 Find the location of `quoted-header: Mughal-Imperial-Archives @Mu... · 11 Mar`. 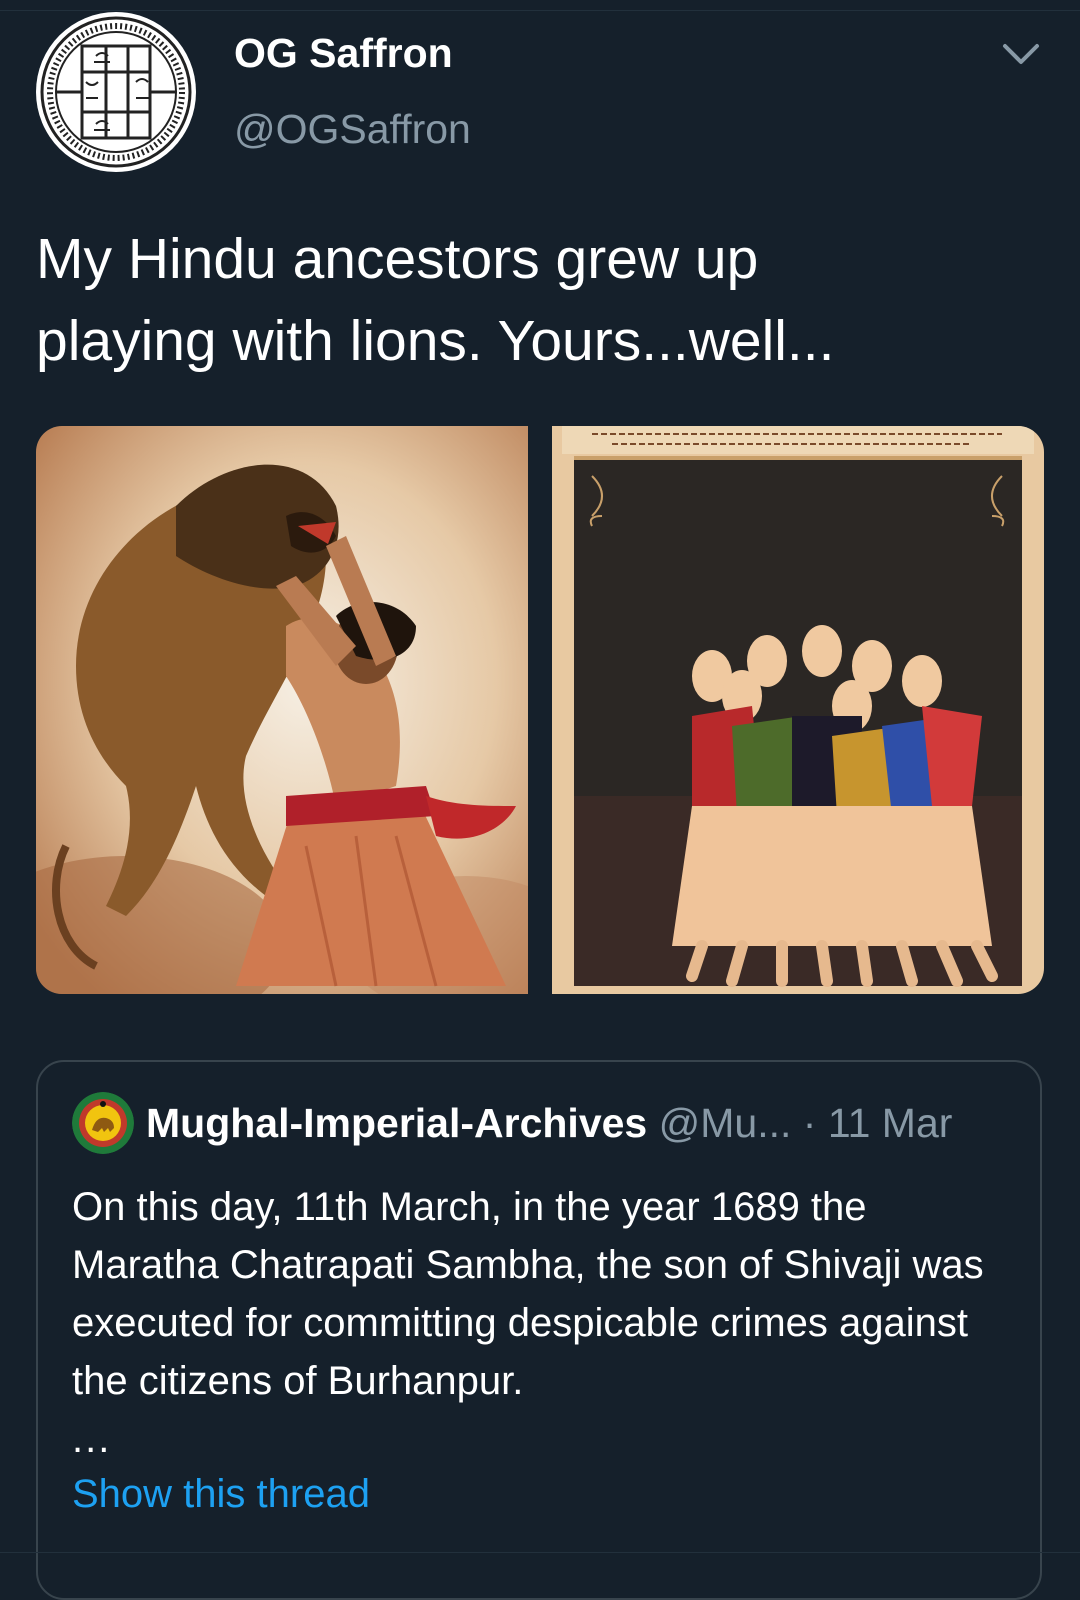

quoted-header: Mughal-Imperial-Archives @Mu... · 11 Mar is located at coordinates (591, 1123).